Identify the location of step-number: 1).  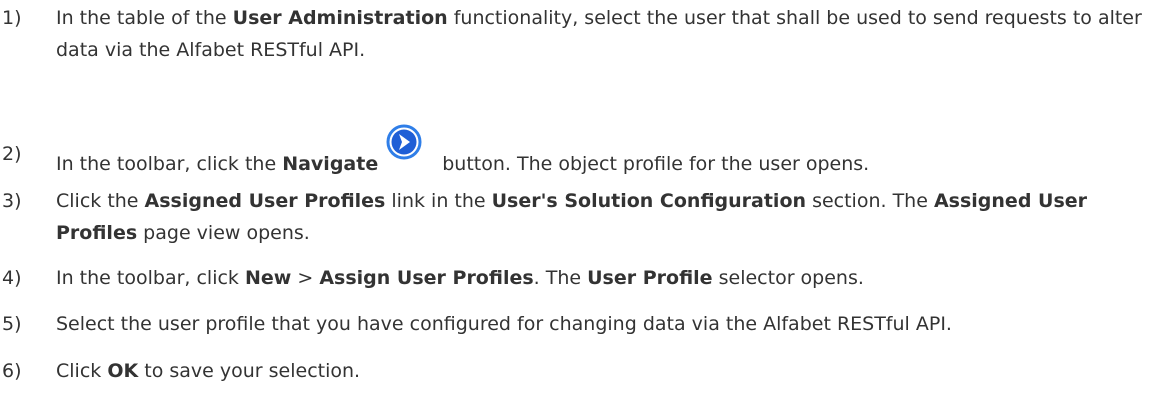
(12, 18).